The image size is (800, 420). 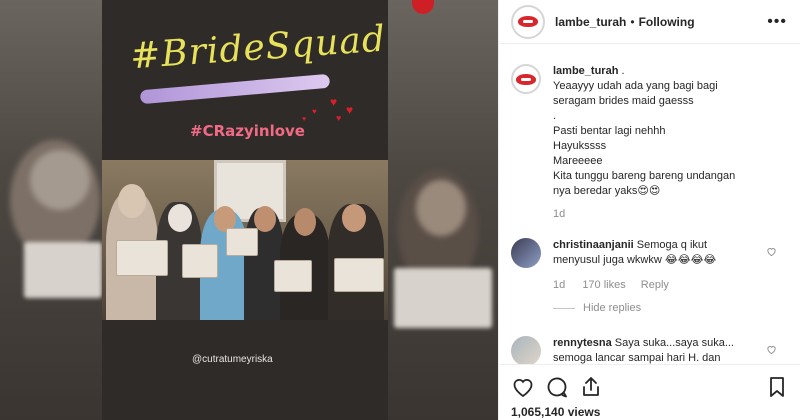 What do you see at coordinates (593, 245) in the screenshot?
I see `comment-username: christinaanjanii` at bounding box center [593, 245].